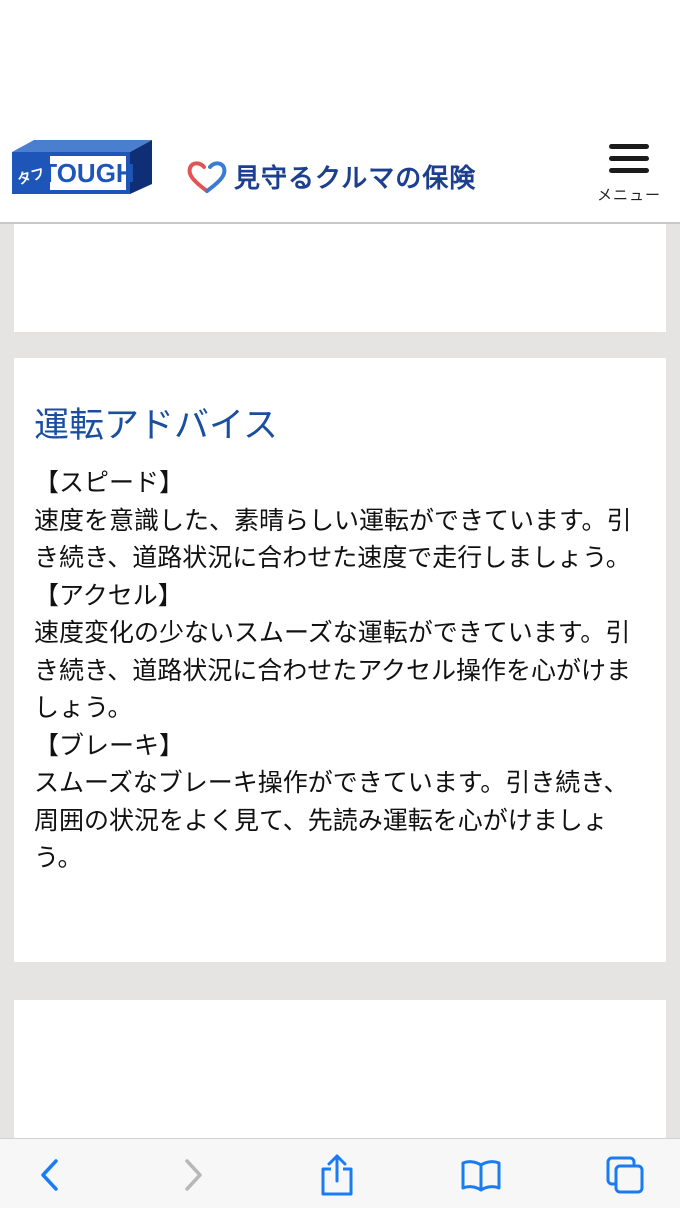 This screenshot has width=680, height=1208. Describe the element at coordinates (207, 177) in the screenshot. I see `heart-icon` at that location.